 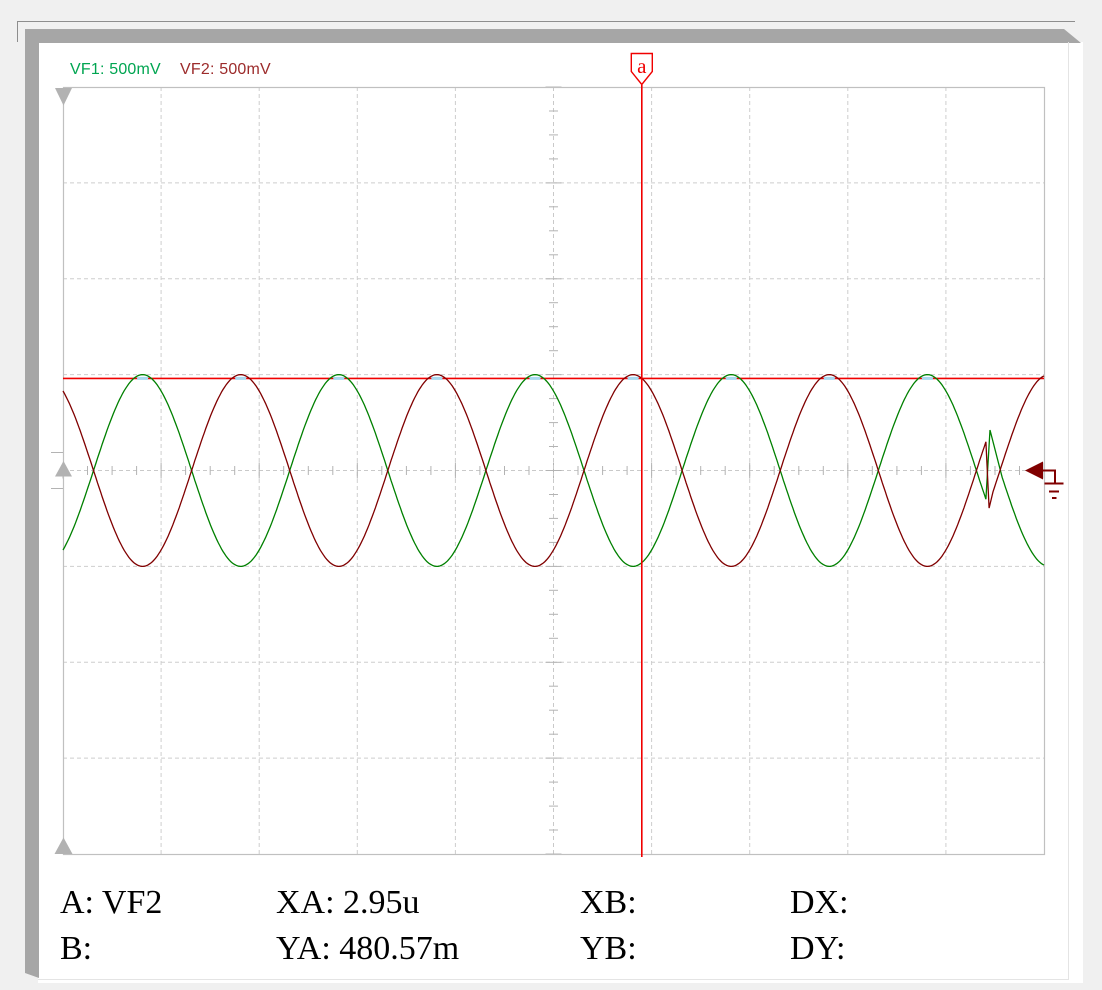 What do you see at coordinates (63, 846) in the screenshot?
I see `y-bottom-range-marker` at bounding box center [63, 846].